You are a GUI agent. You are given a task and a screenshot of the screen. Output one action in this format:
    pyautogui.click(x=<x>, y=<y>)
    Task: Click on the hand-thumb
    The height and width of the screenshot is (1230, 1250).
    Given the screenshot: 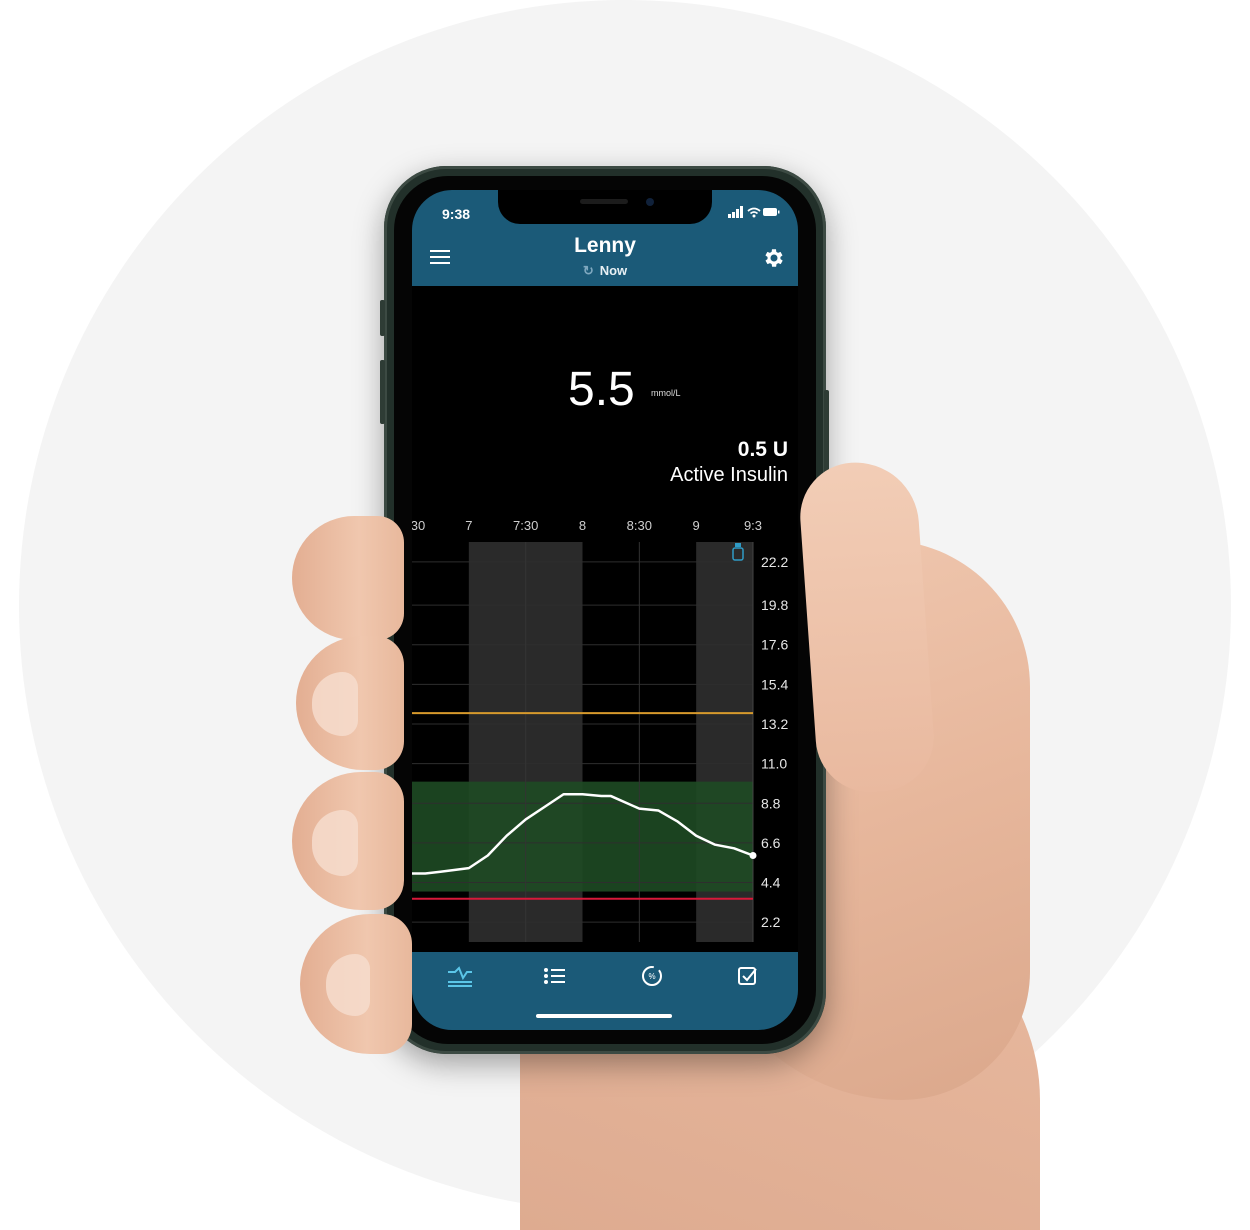 What is the action you would take?
    pyautogui.click(x=867, y=627)
    